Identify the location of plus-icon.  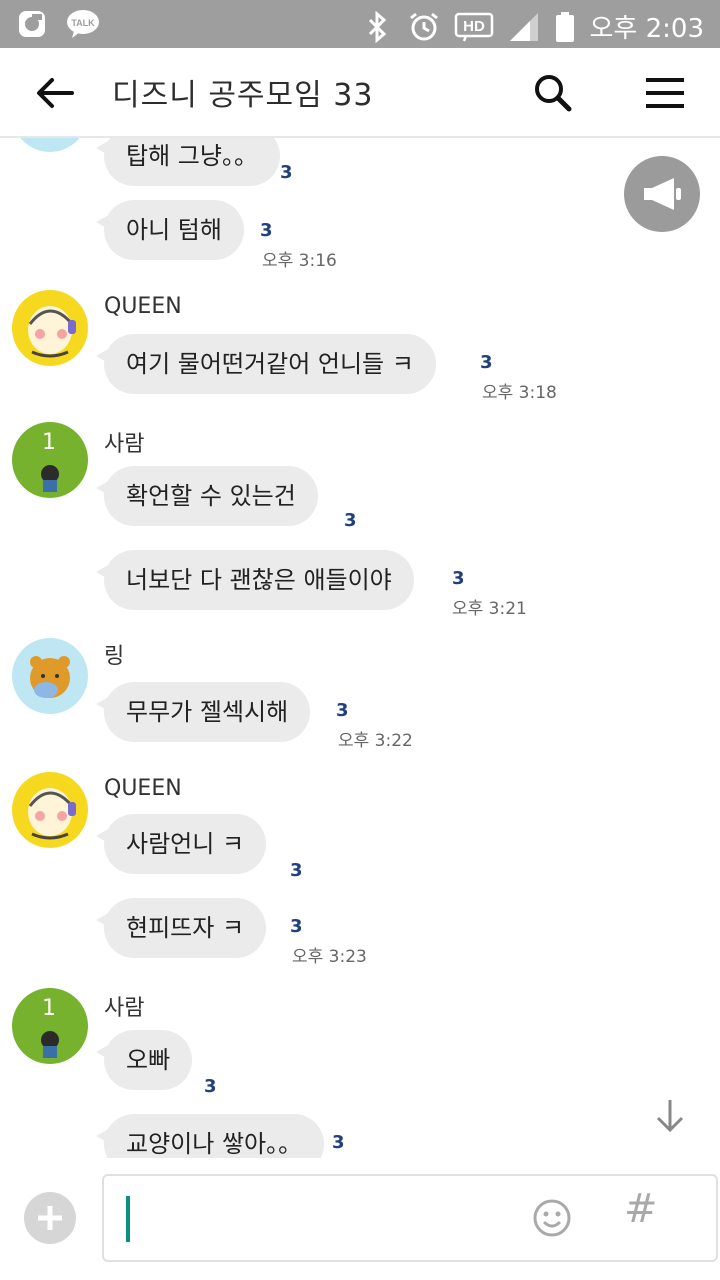
(50, 1218).